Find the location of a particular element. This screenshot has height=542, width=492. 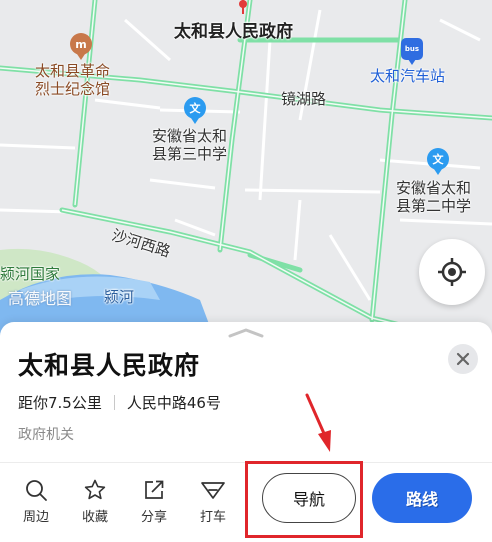

map-label-government: 太和县人民政府 is located at coordinates (233, 32).